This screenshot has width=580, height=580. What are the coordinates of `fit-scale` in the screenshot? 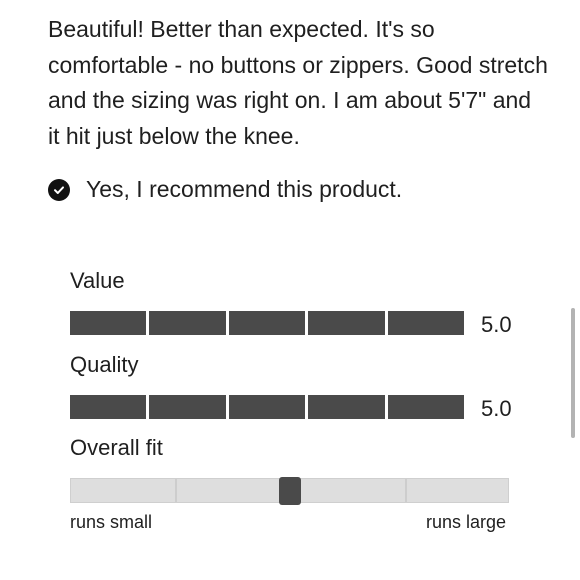 It's located at (289, 491).